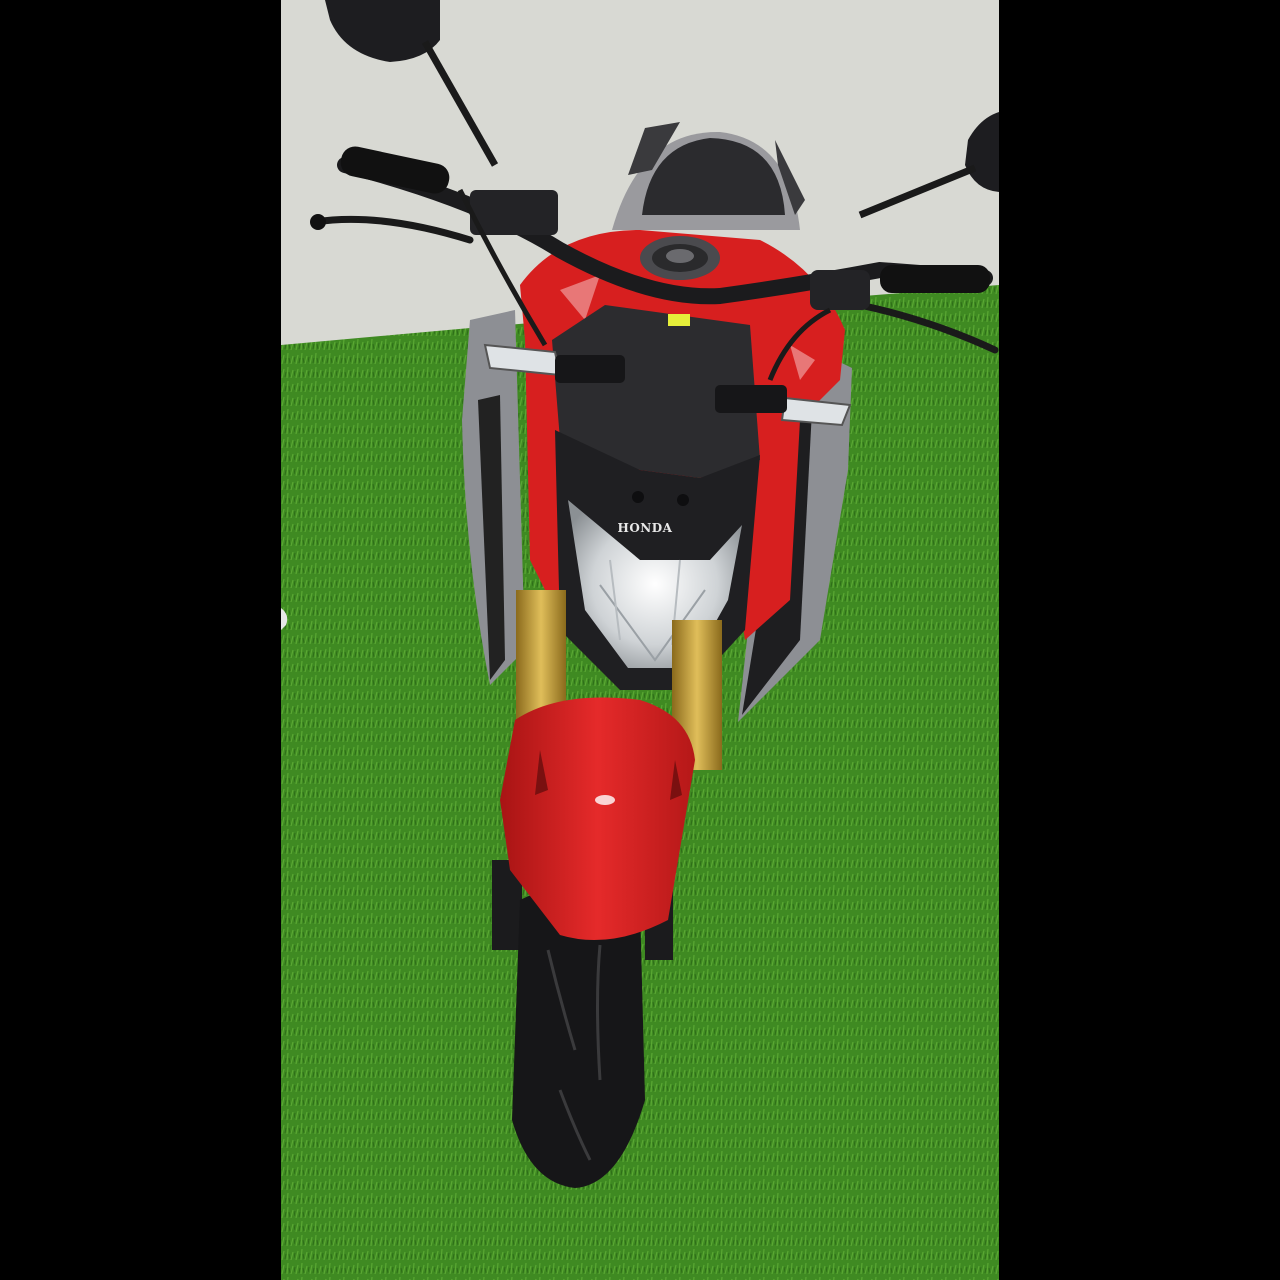 This screenshot has height=1280, width=1280. Describe the element at coordinates (645, 528) in the screenshot. I see `honda-brand-text: HONDA` at that location.